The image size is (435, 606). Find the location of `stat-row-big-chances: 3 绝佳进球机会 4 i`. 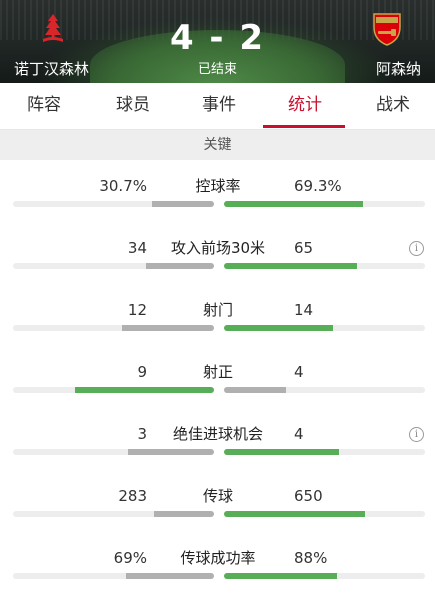

stat-row-big-chances: 3 绝佳进球机会 4 i is located at coordinates (217, 451).